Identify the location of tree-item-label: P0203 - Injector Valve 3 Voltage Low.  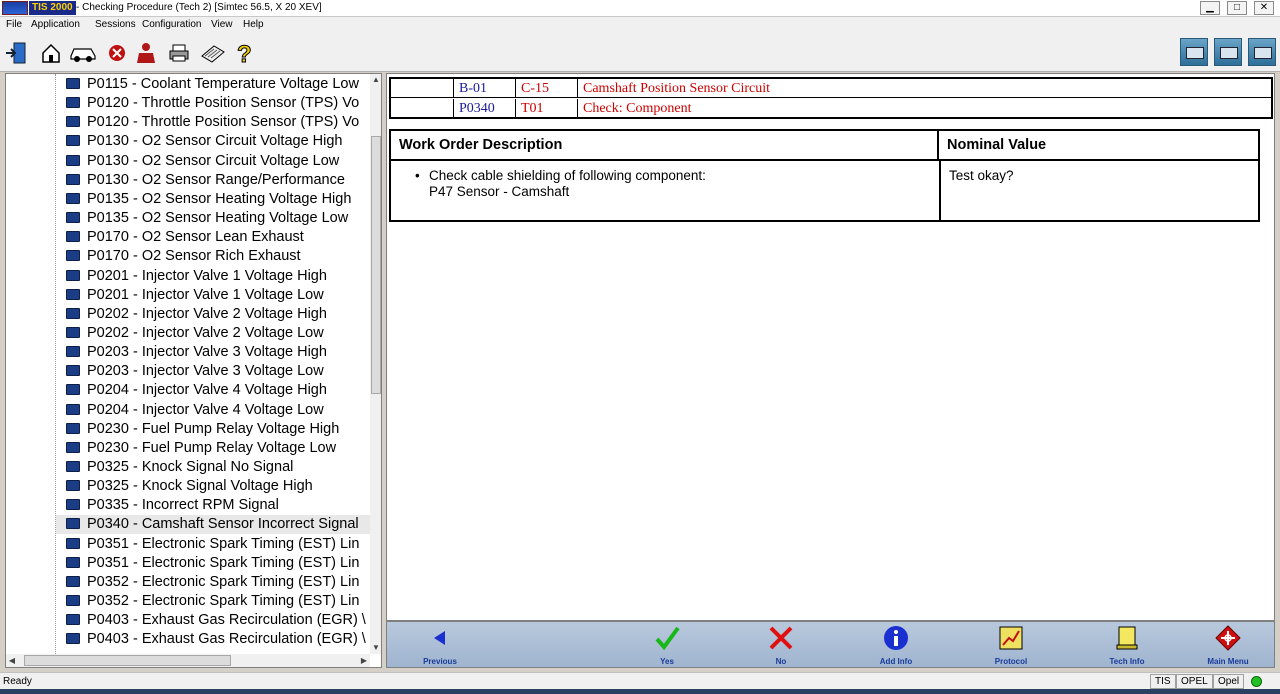
(205, 371).